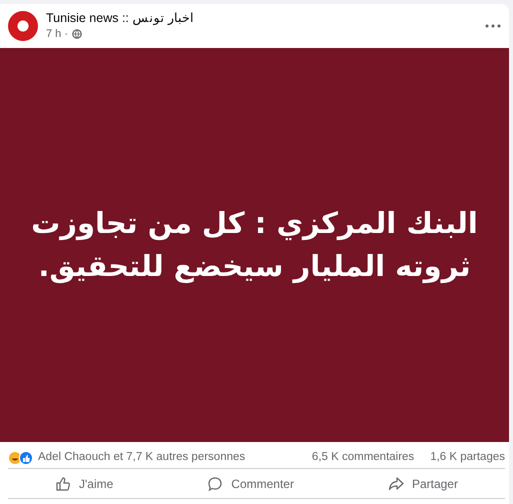  Describe the element at coordinates (175, 458) in the screenshot. I see `reactions-summary: Adel Chaouch et 7,7 K autres personnes` at that location.